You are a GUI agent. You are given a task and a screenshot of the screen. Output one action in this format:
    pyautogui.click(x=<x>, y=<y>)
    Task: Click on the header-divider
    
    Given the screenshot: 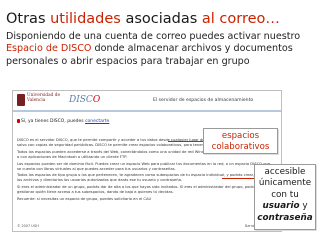 What is the action you would take?
    pyautogui.click(x=147, y=111)
    